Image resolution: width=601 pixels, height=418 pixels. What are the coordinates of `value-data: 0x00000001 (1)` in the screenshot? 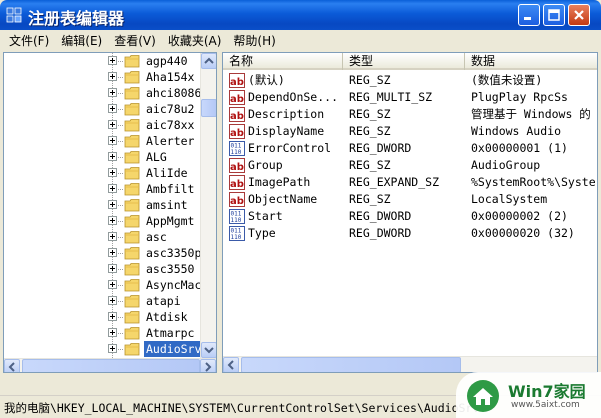 It's located at (519, 148).